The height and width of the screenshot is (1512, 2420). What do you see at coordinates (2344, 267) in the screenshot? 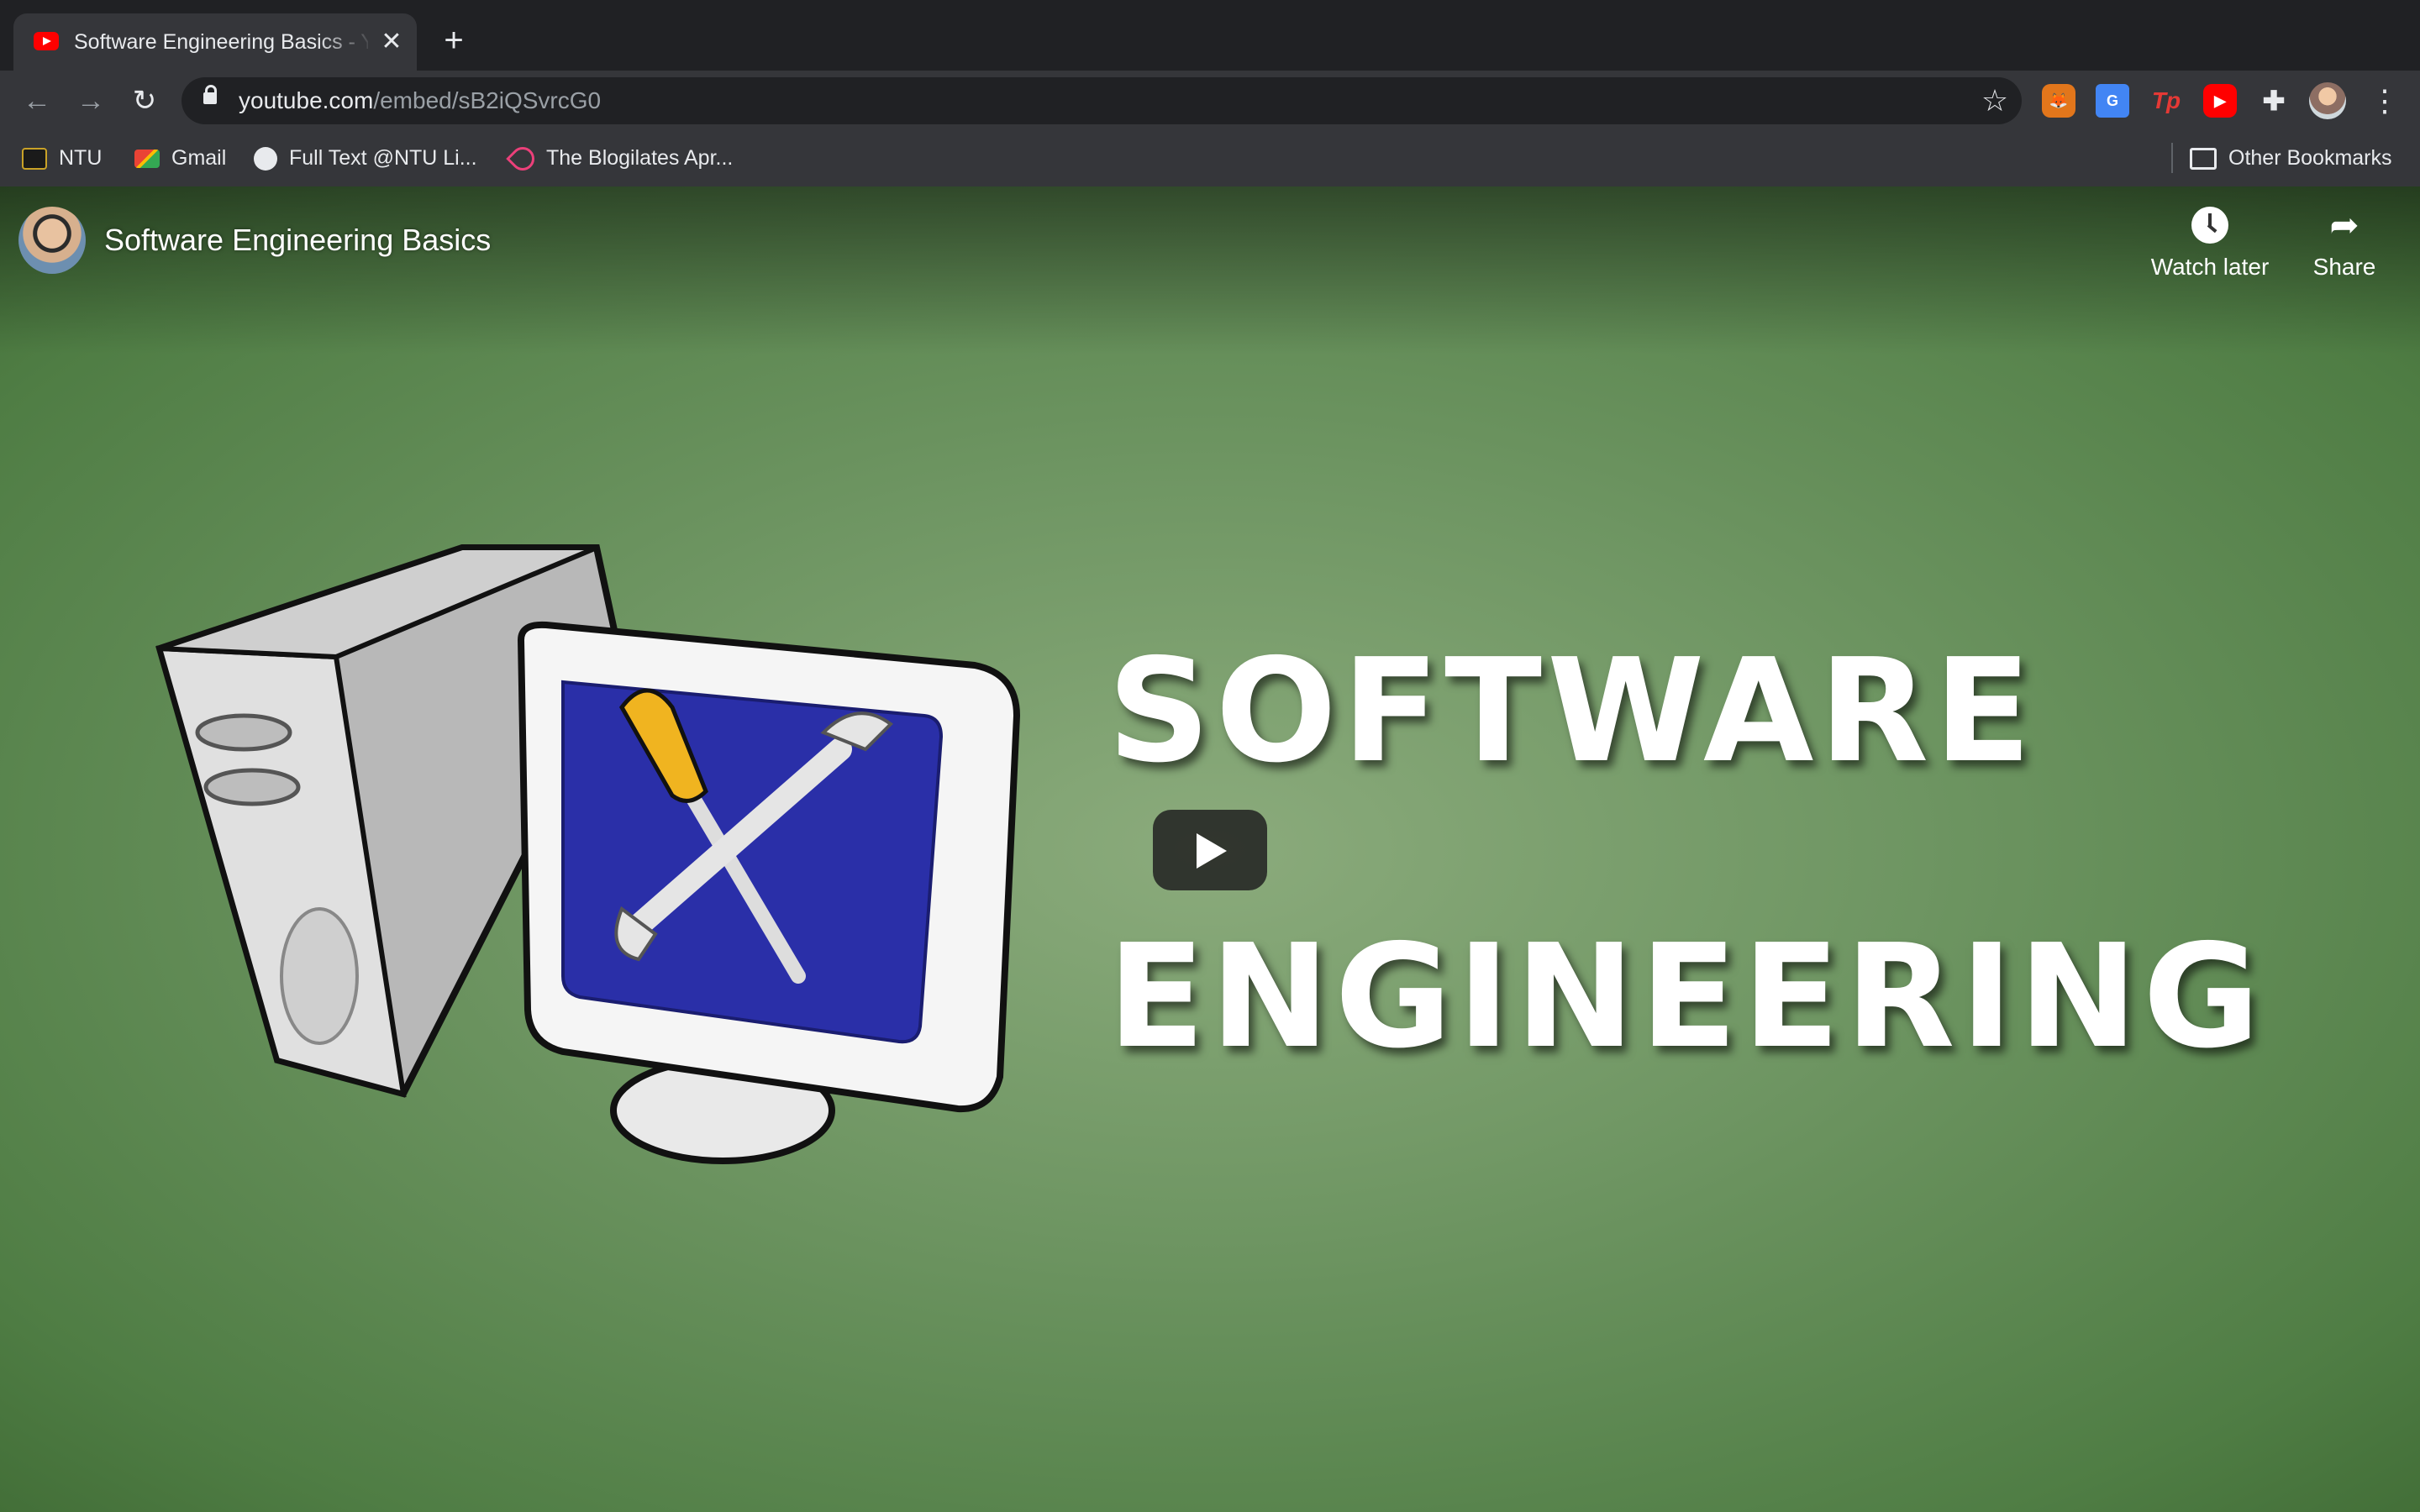
I see `share-label: Share` at bounding box center [2344, 267].